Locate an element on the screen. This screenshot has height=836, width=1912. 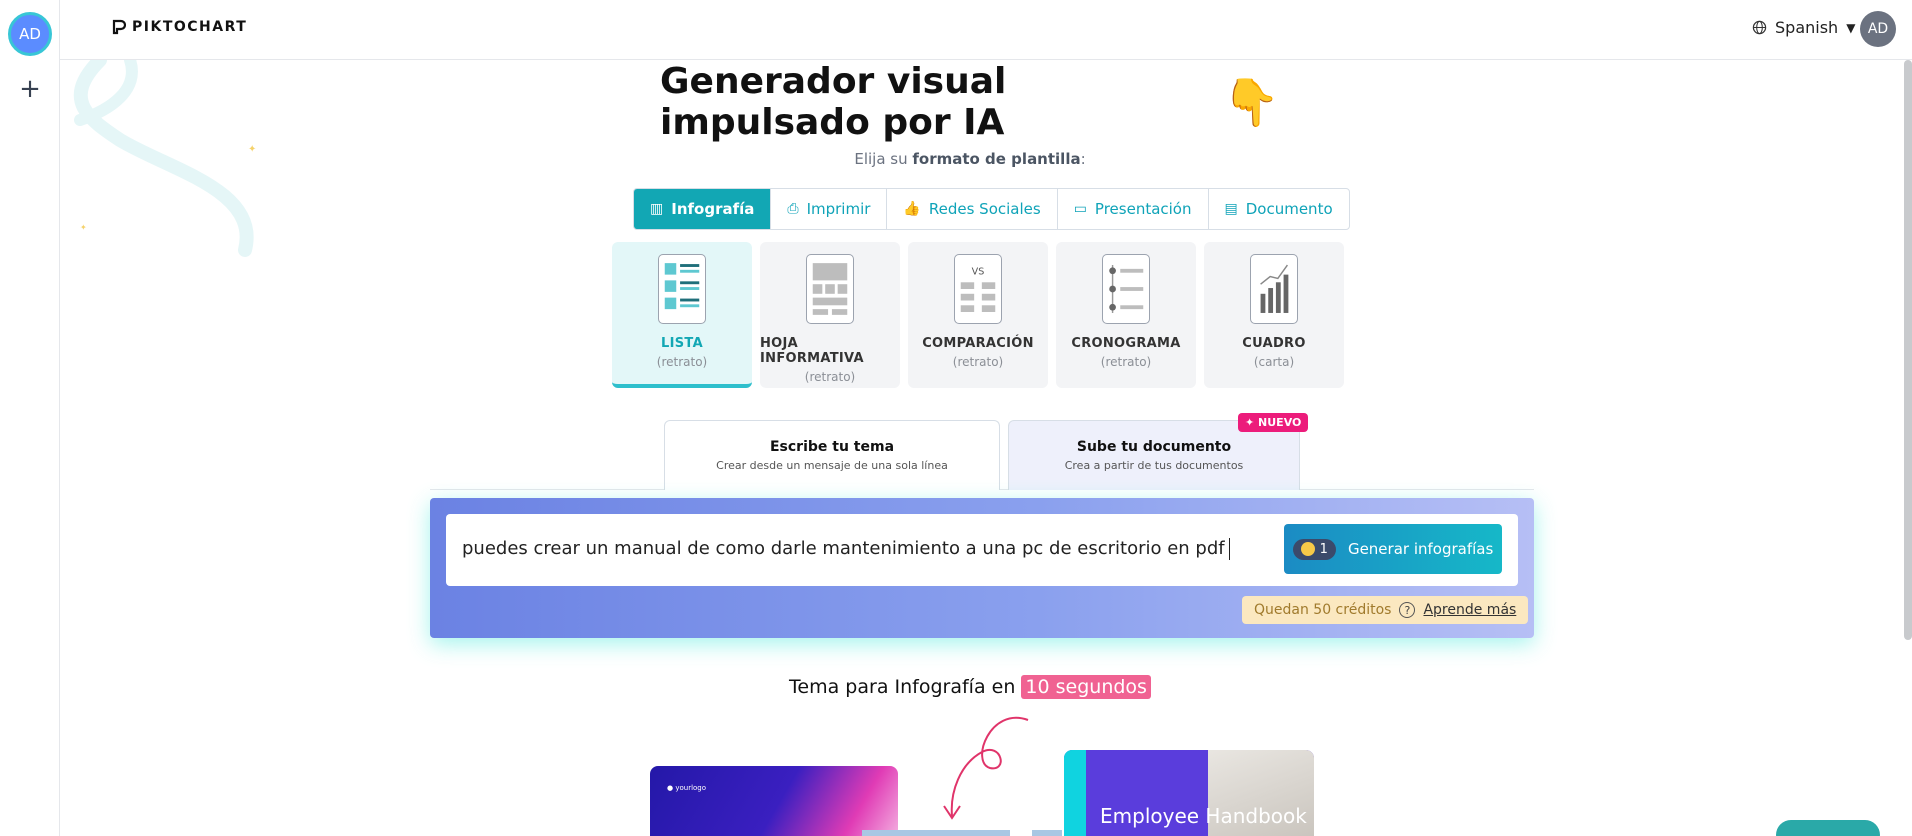
language-selector: Spanish ▼ is located at coordinates (1803, 27).